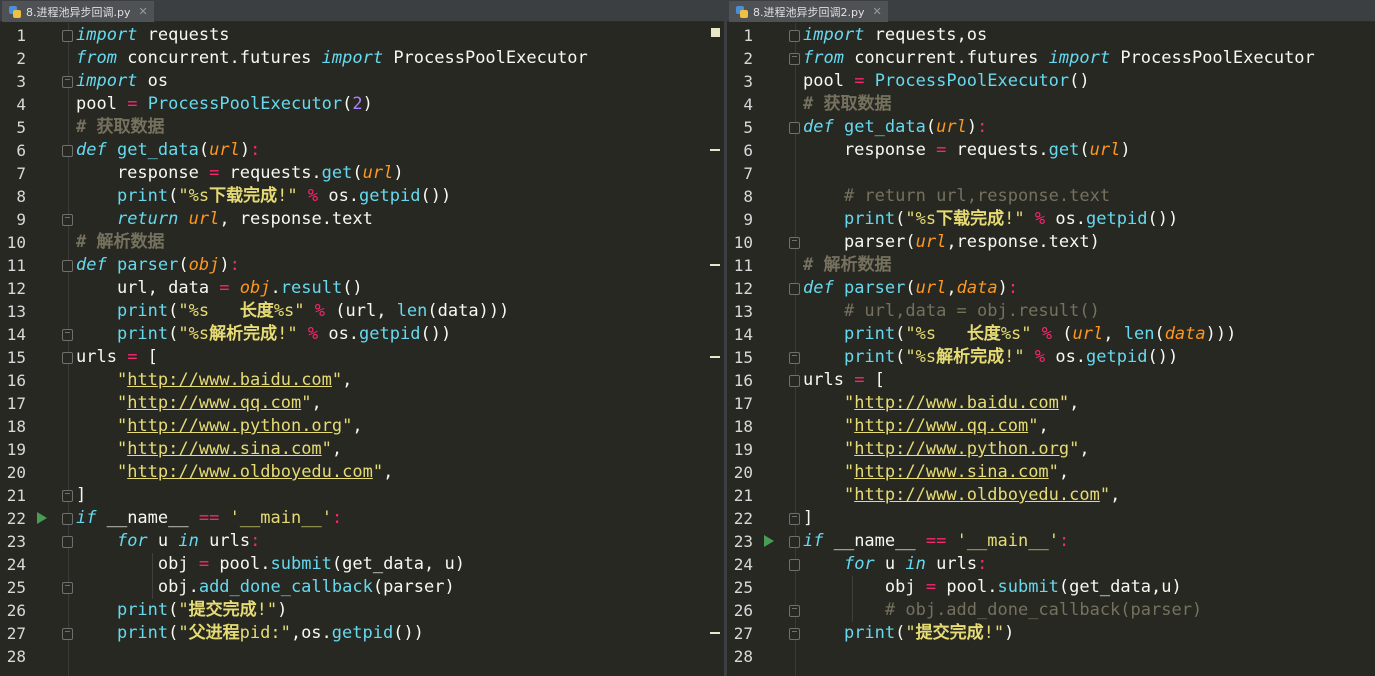 This screenshot has width=1375, height=676. I want to click on code-line: 14 print("%s 长度%s" % (url, len(data))), so click(1051, 334).